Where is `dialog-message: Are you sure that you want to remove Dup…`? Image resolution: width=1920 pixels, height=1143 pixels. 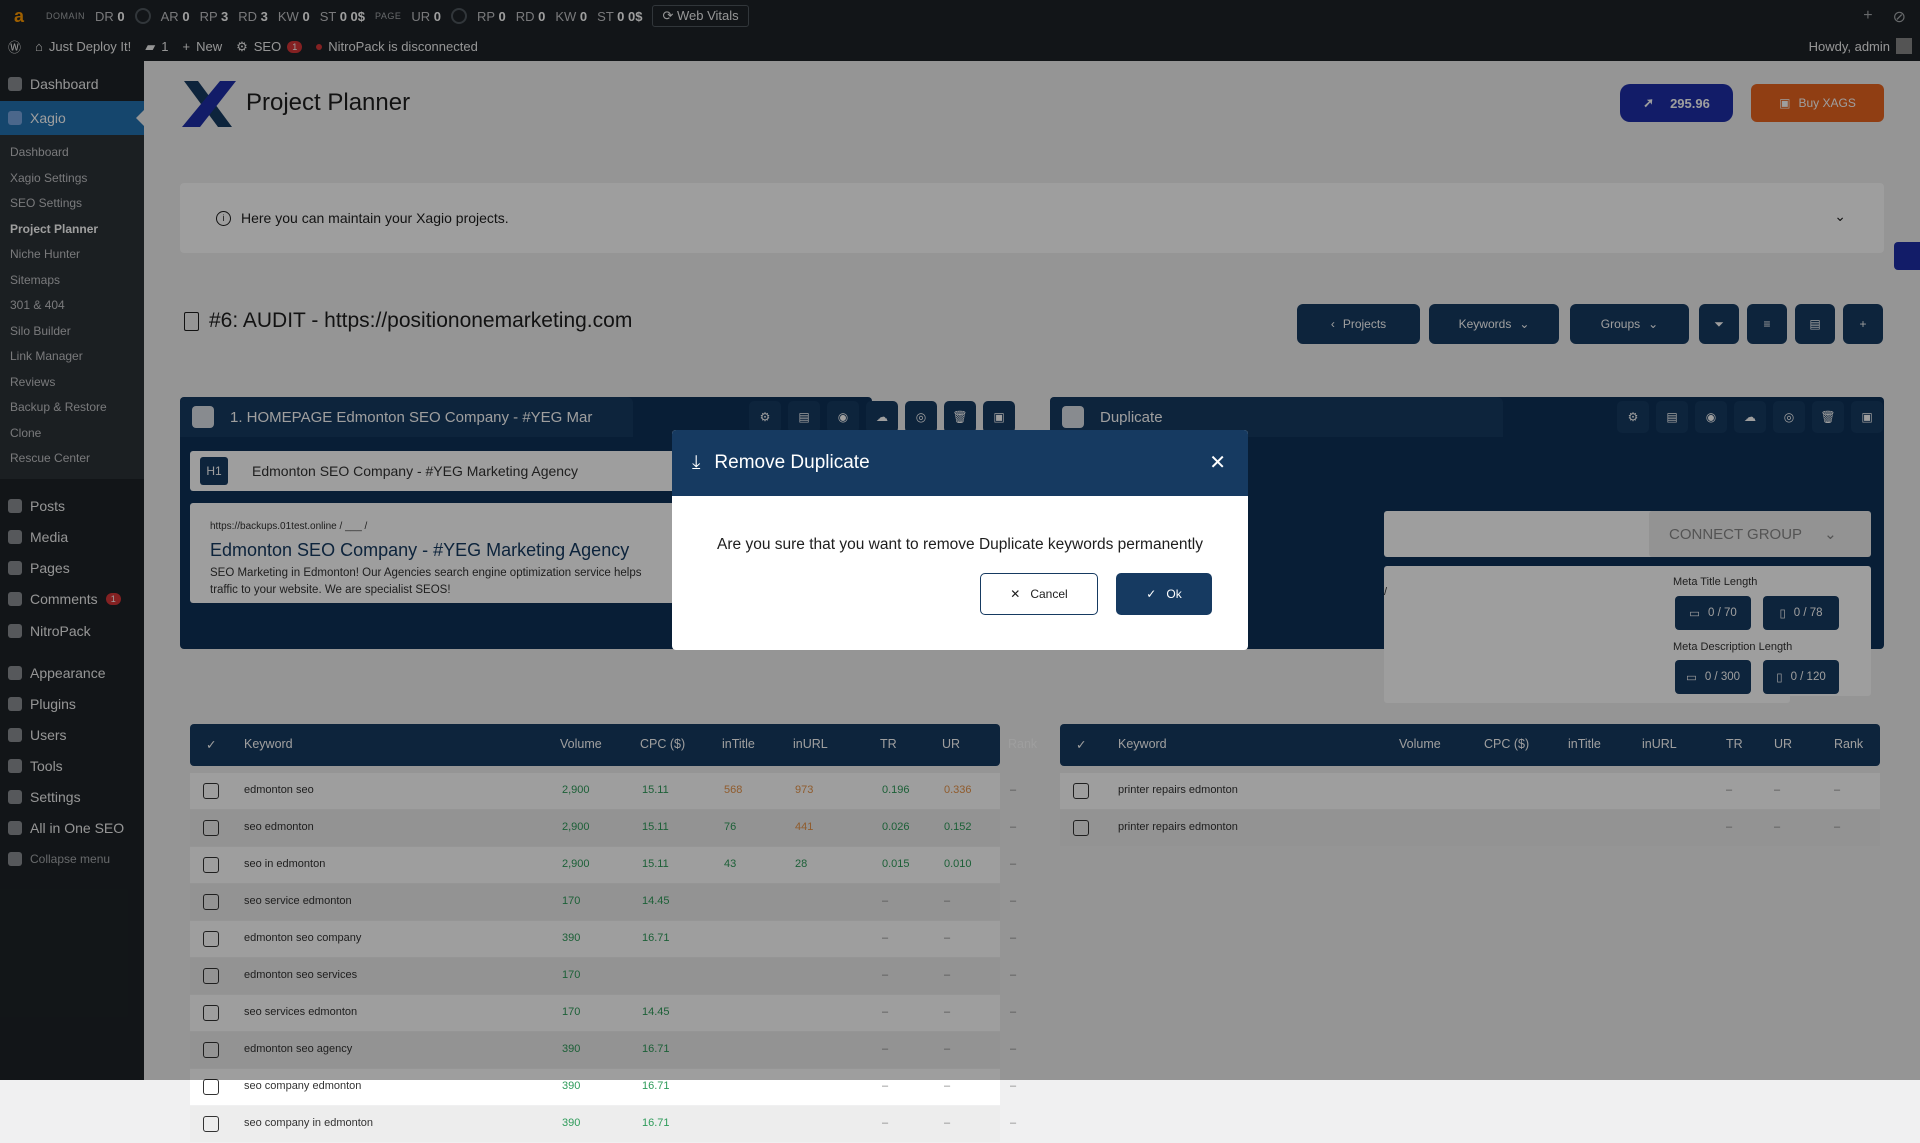
dialog-message: Are you sure that you want to remove Dup… is located at coordinates (960, 544).